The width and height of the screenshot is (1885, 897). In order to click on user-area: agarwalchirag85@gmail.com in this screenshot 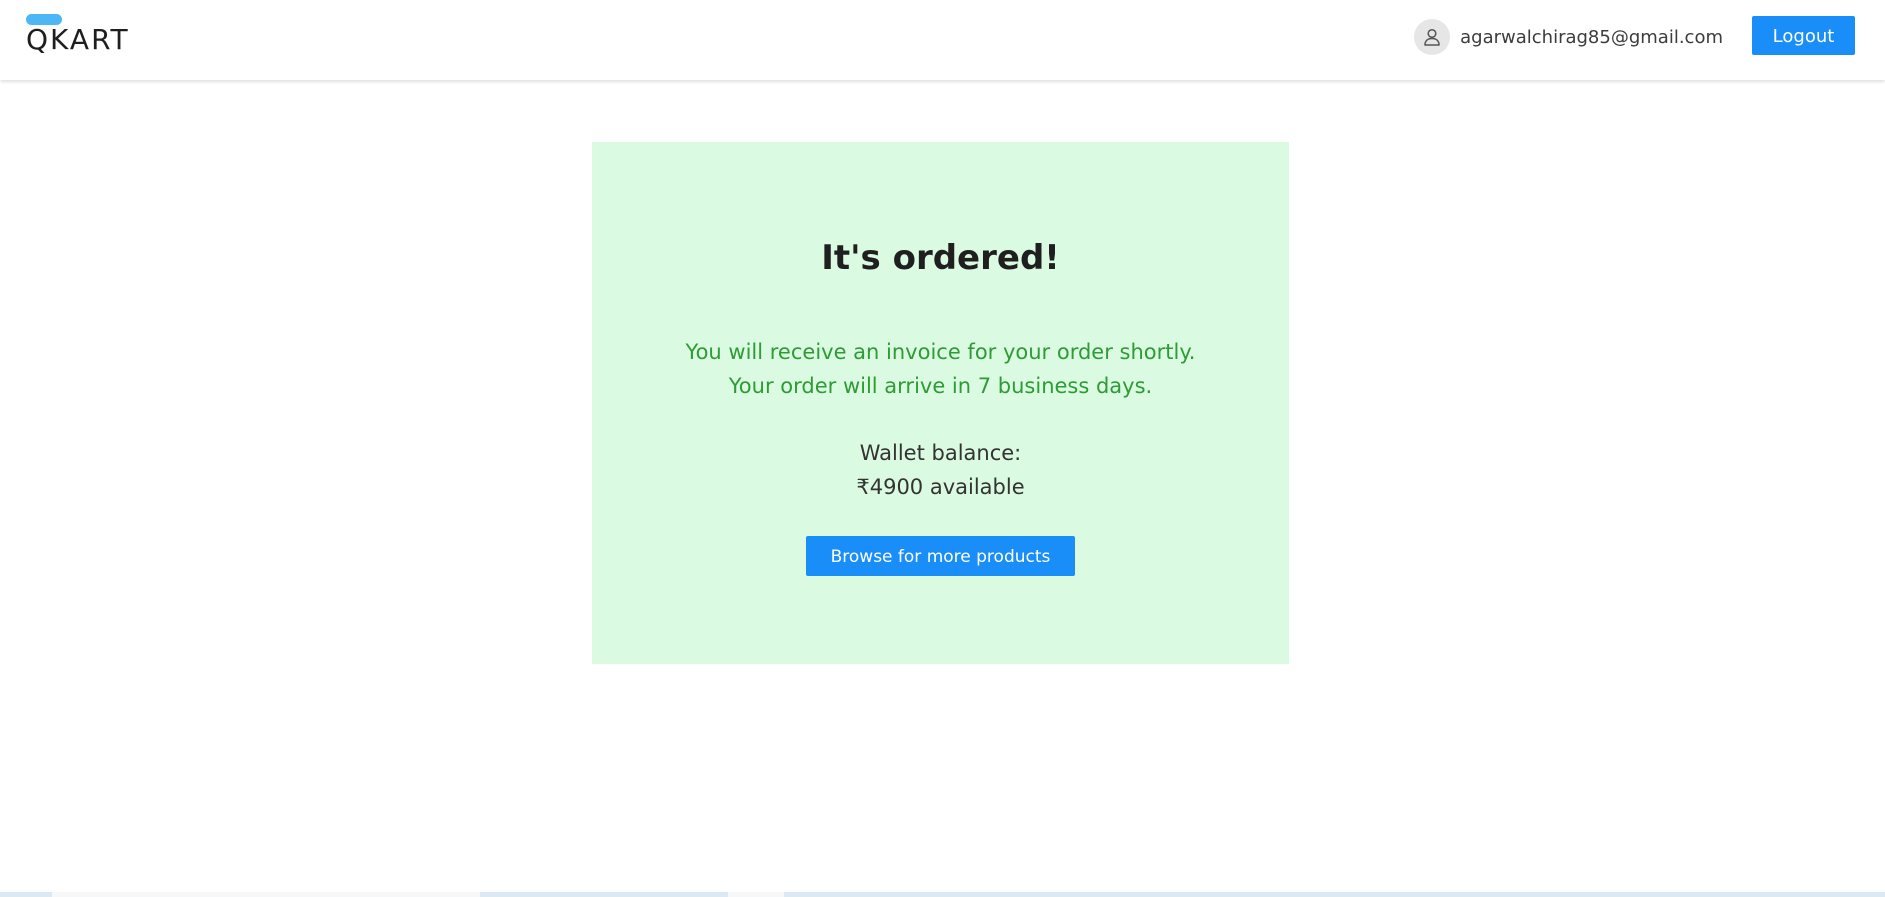, I will do `click(1568, 37)`.